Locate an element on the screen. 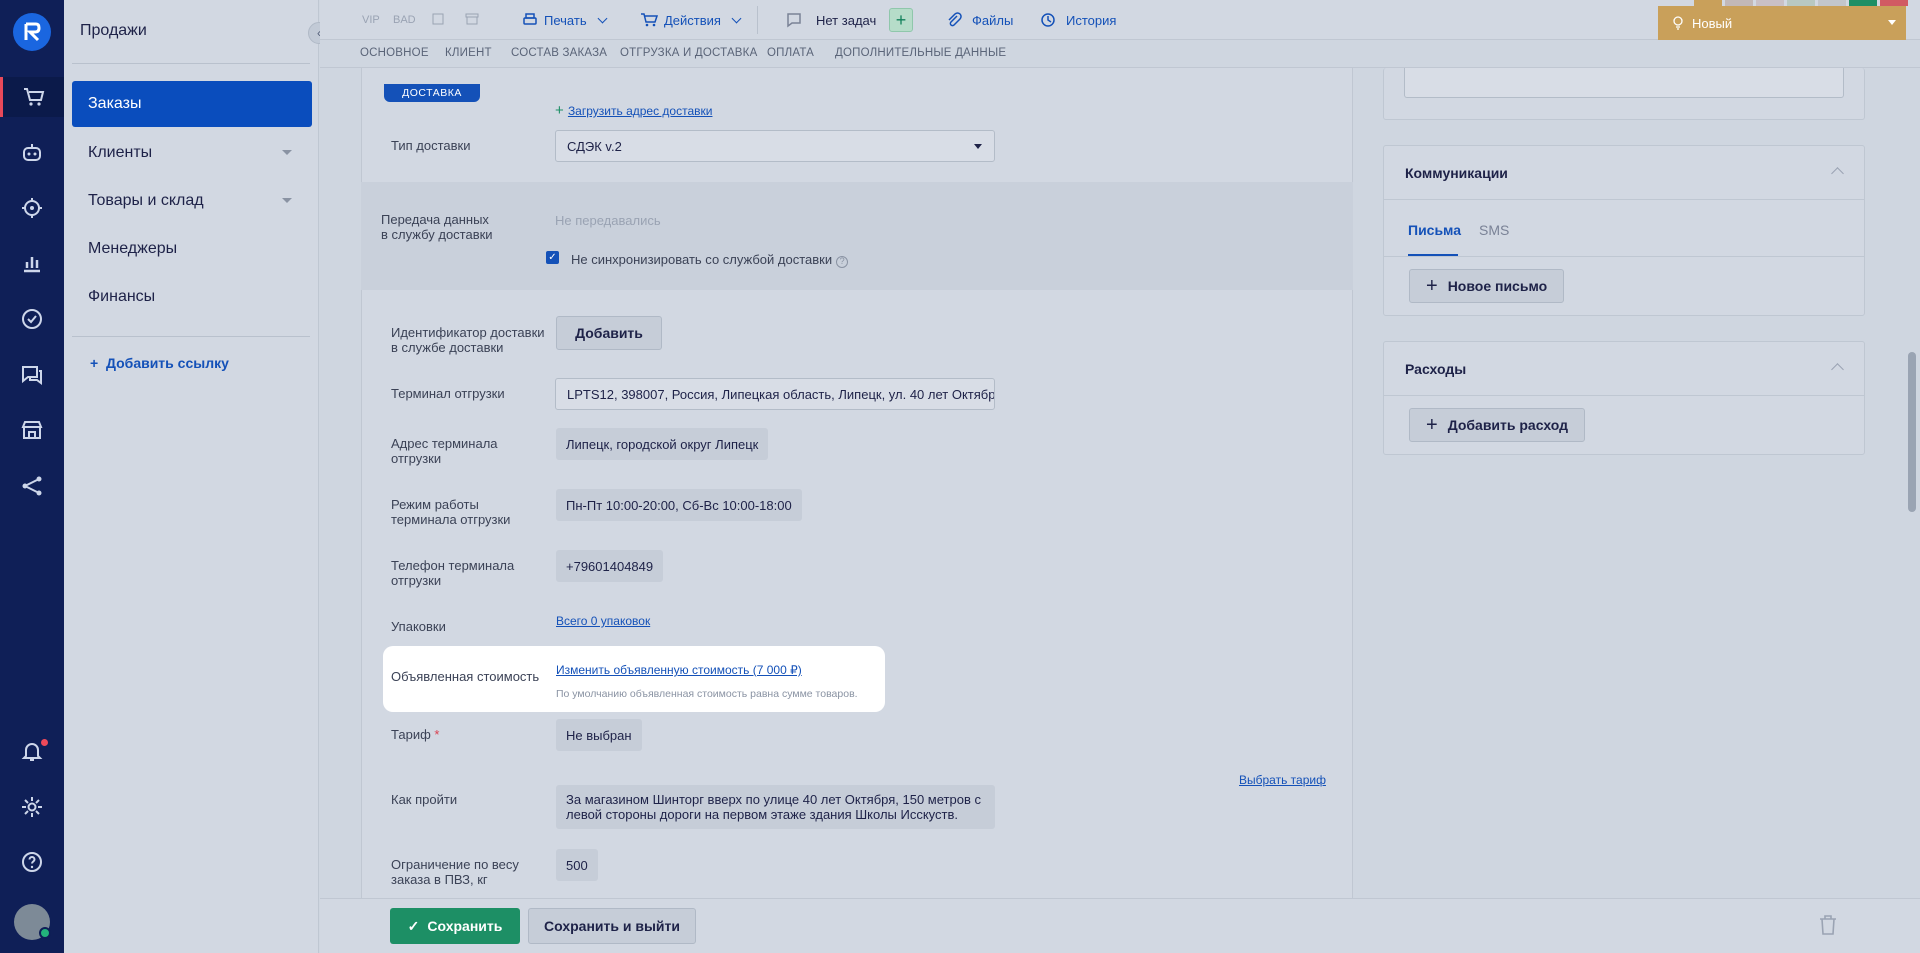 Image resolution: width=1920 pixels, height=953 pixels. page-scrollbar is located at coordinates (1912, 432).